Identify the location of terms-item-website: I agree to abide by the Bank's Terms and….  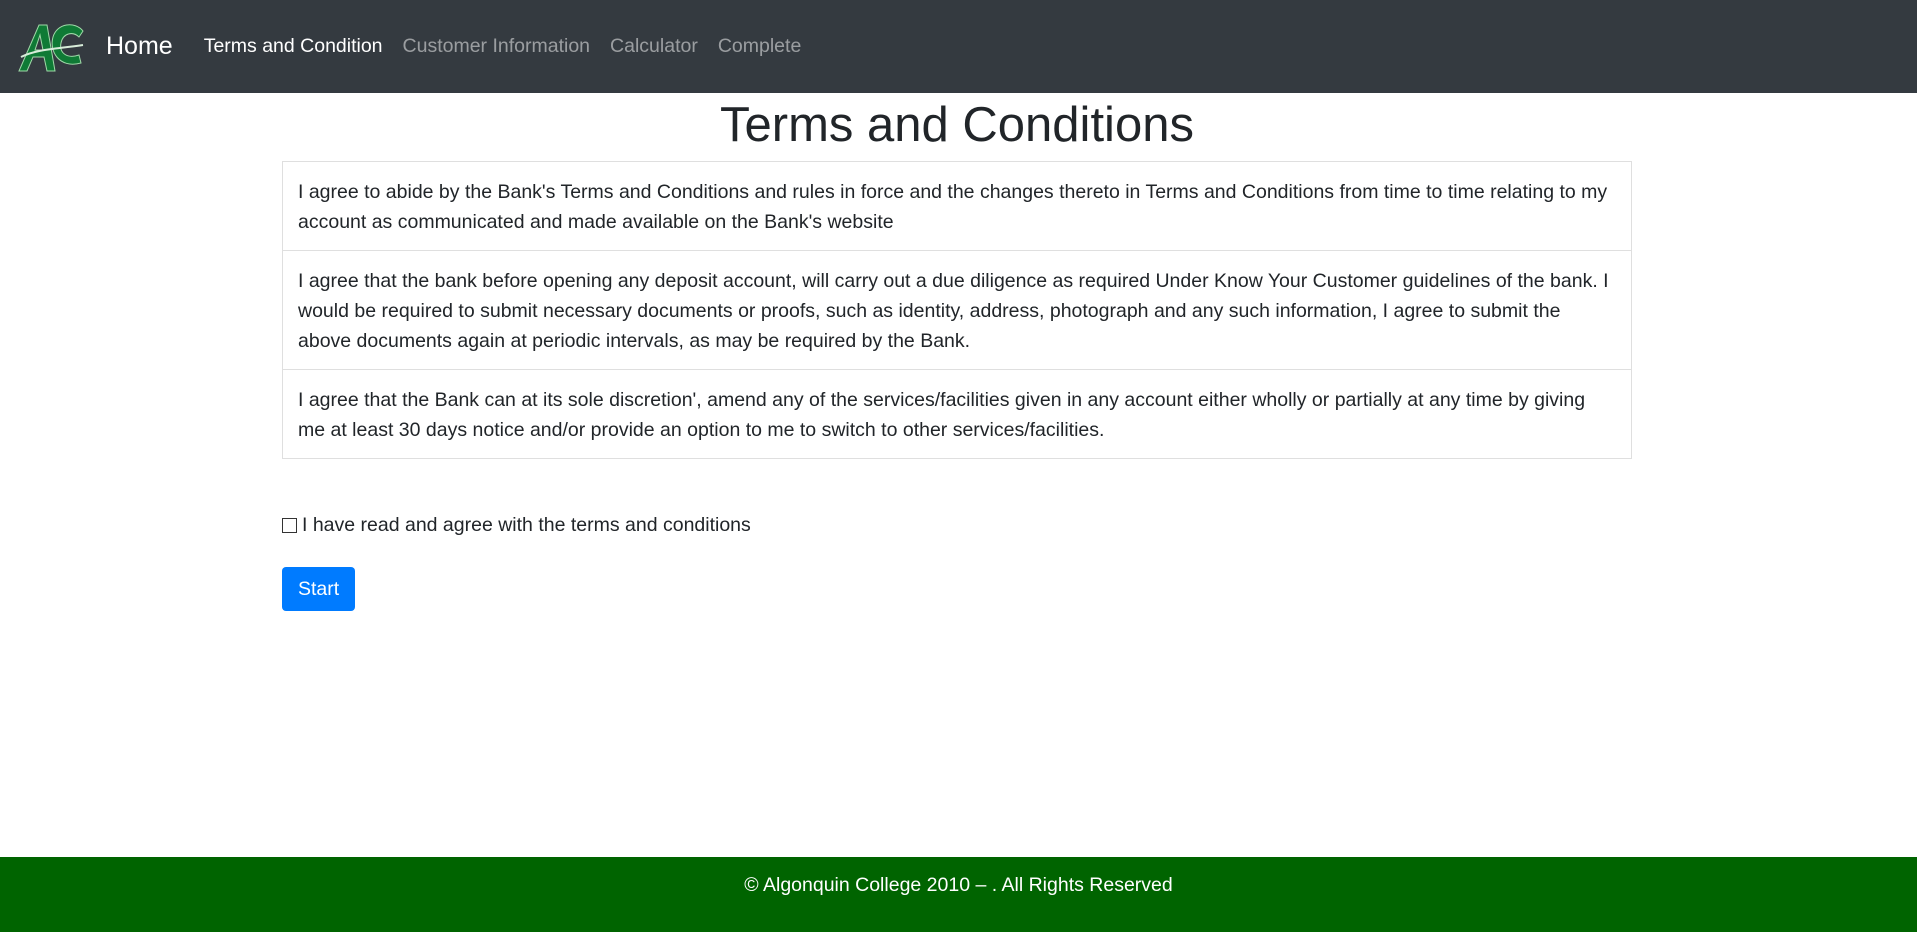
(953, 207).